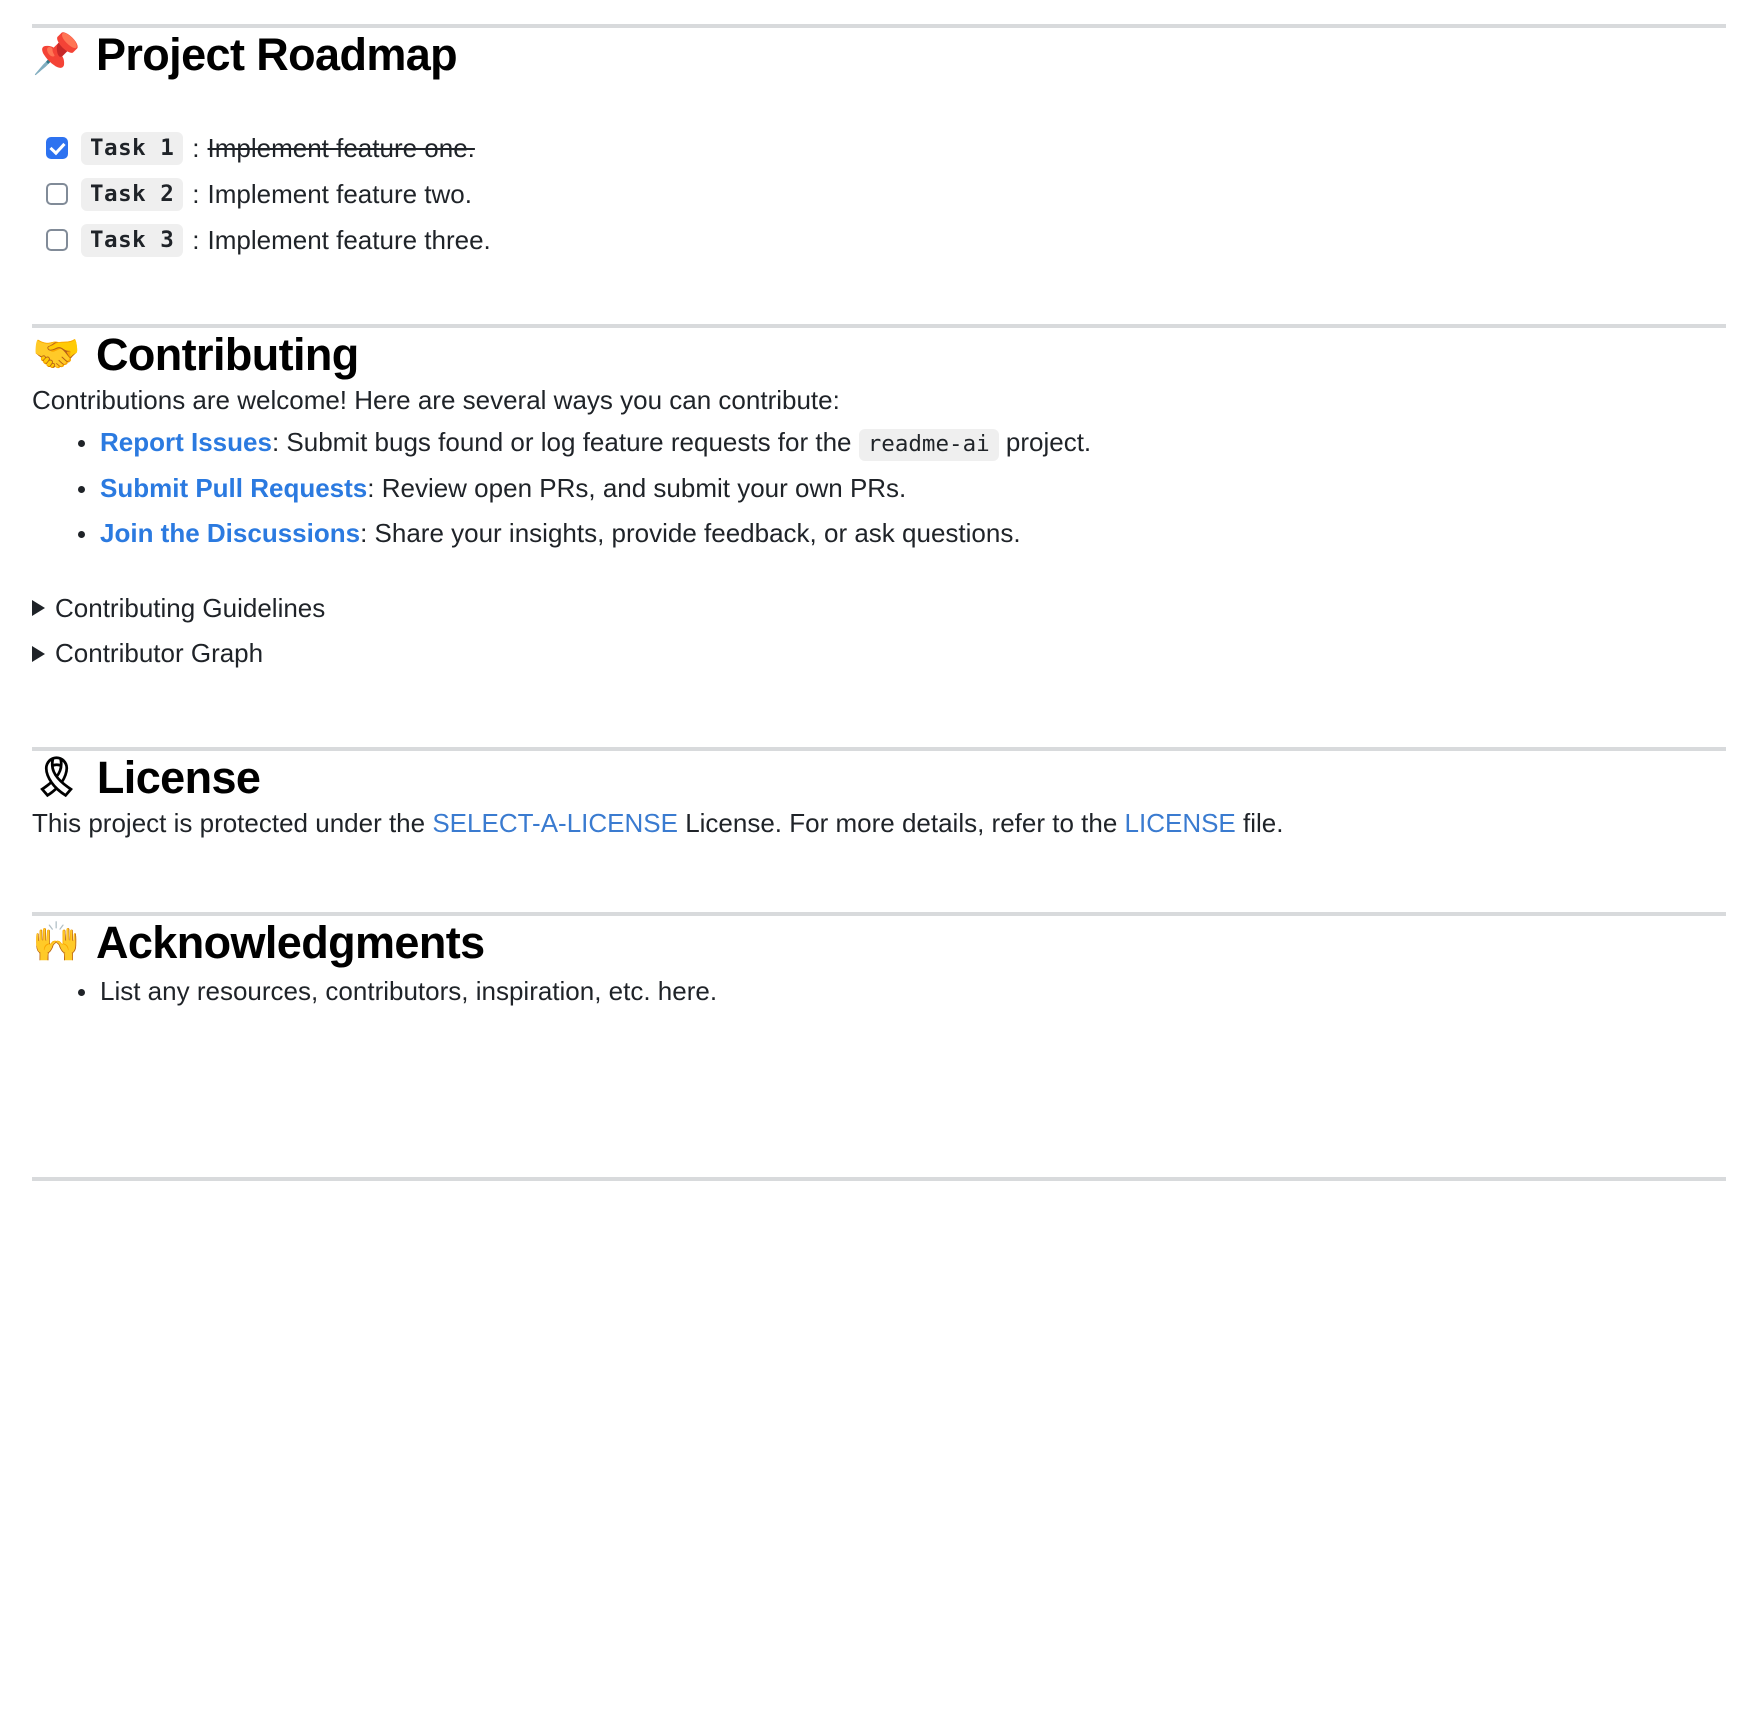 This screenshot has height=1710, width=1758. Describe the element at coordinates (879, 240) in the screenshot. I see `task-list-item: Task 3 : Implement feature three.` at that location.